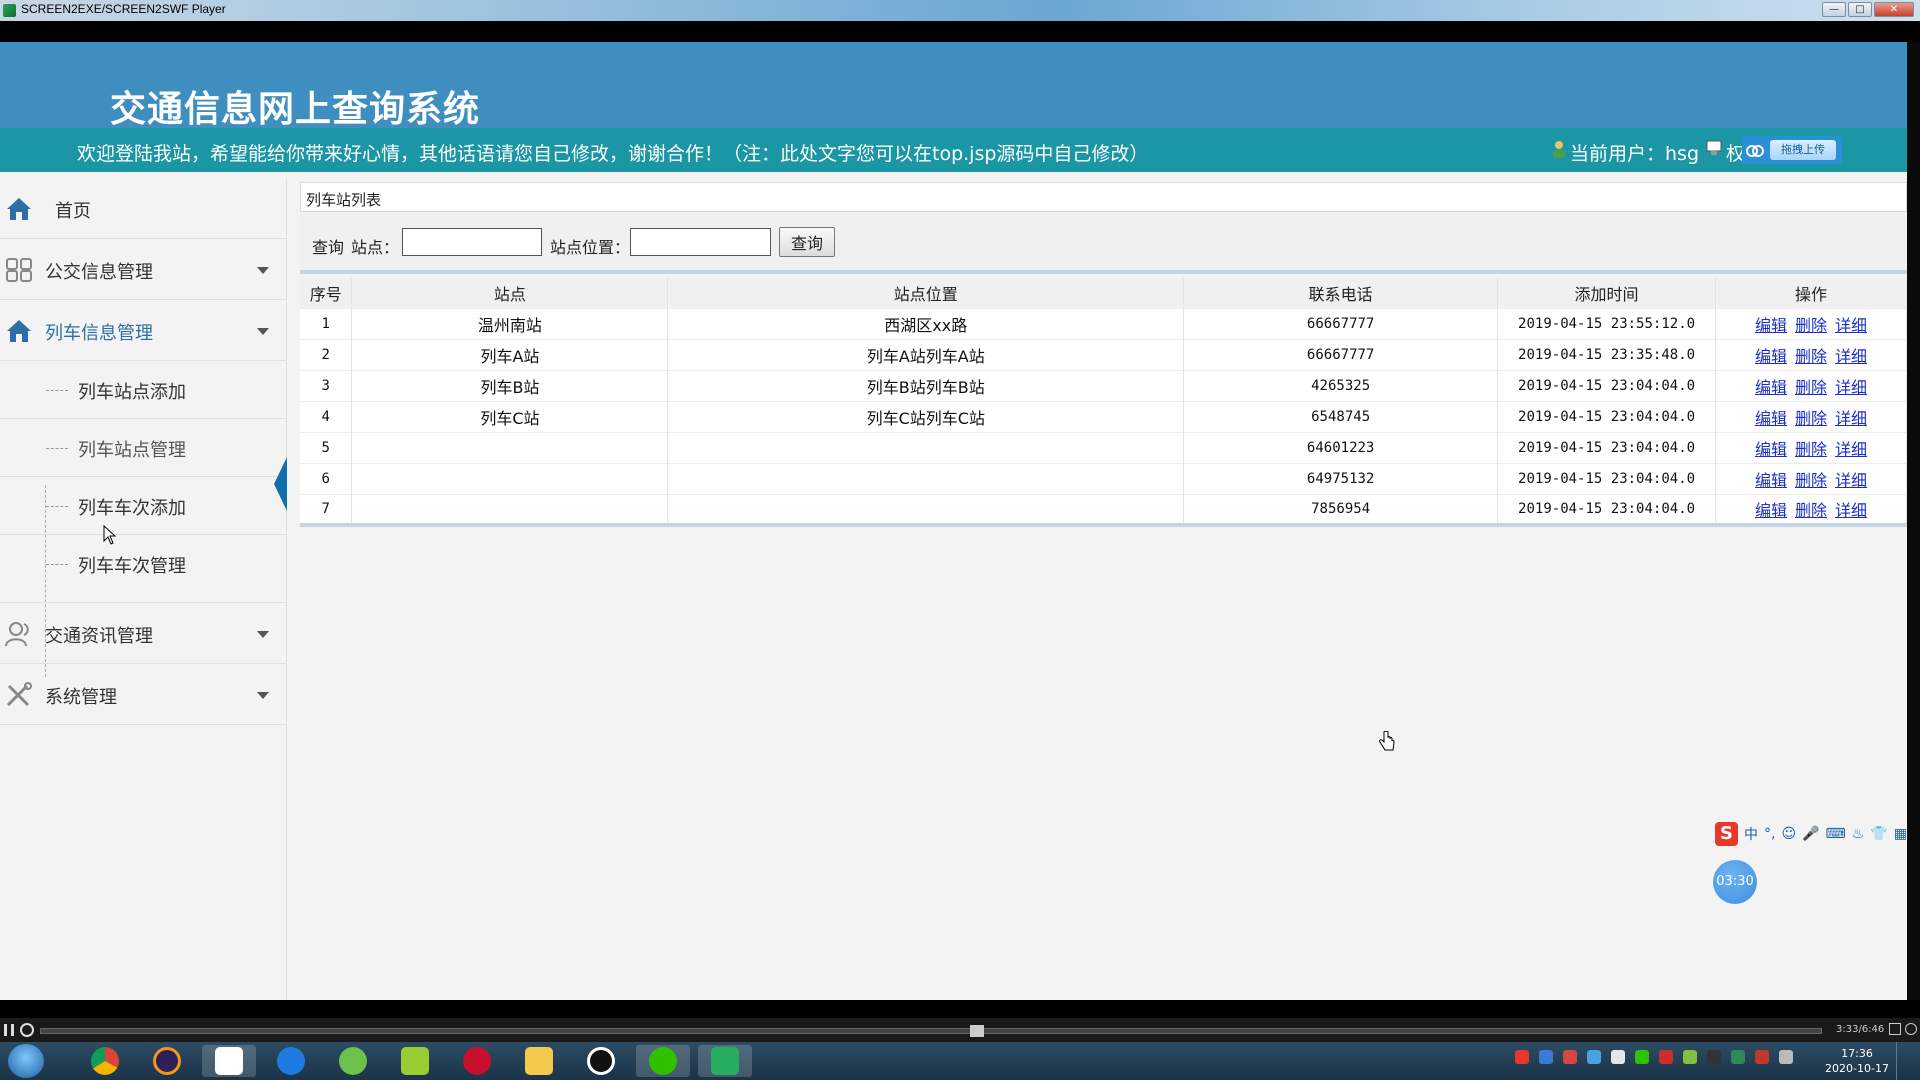 The width and height of the screenshot is (1920, 1080). Describe the element at coordinates (291, 1061) in the screenshot. I see `taskbar-browser` at that location.